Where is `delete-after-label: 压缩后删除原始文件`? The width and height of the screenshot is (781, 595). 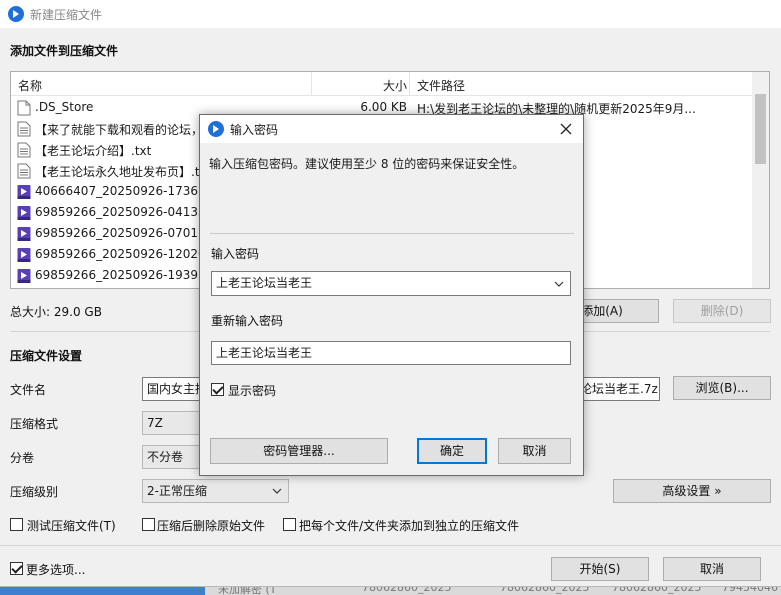
delete-after-label: 压缩后删除原始文件 is located at coordinates (211, 526).